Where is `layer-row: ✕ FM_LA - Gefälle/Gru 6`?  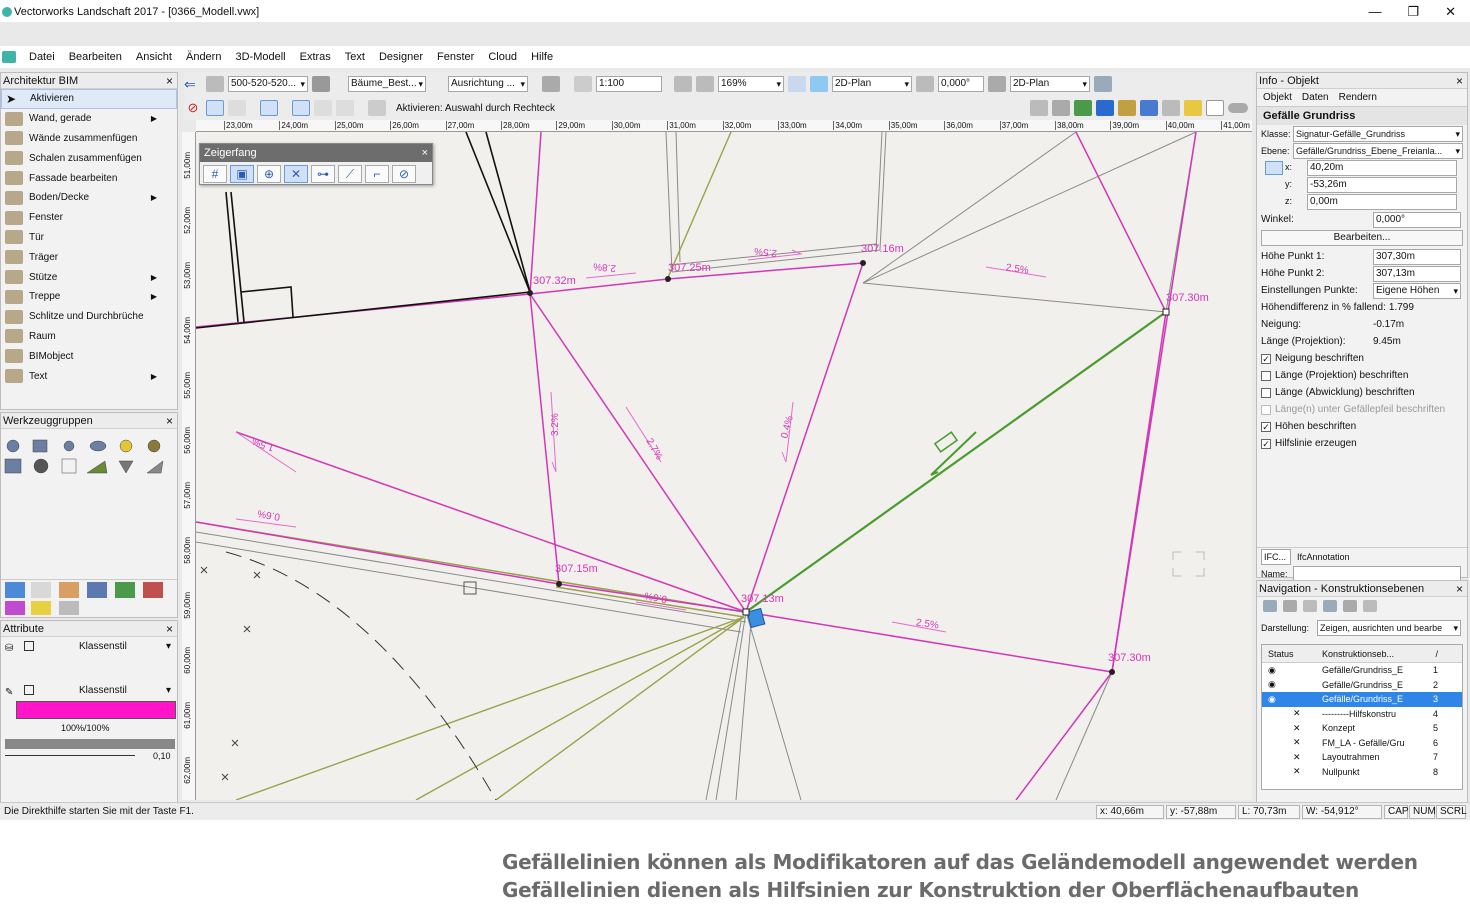 layer-row: ✕ FM_LA - Gefälle/Gru 6 is located at coordinates (1362, 743).